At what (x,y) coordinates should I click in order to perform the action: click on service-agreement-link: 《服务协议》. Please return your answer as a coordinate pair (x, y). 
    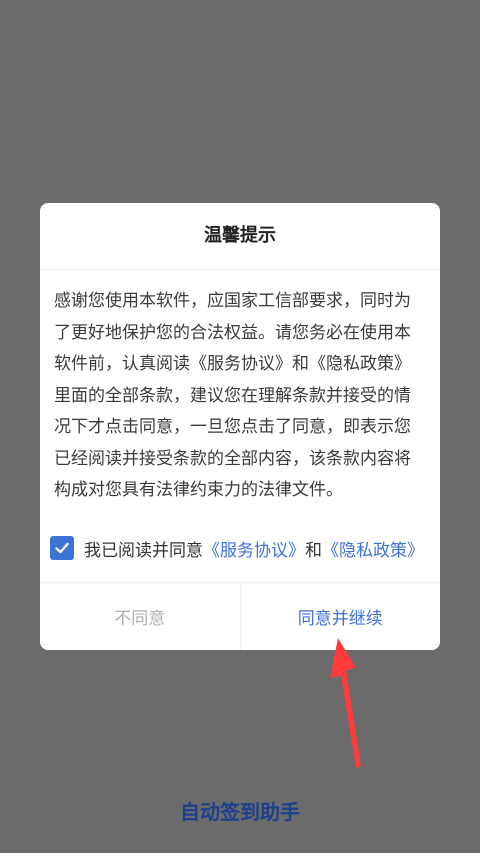
    Looking at the image, I should click on (254, 551).